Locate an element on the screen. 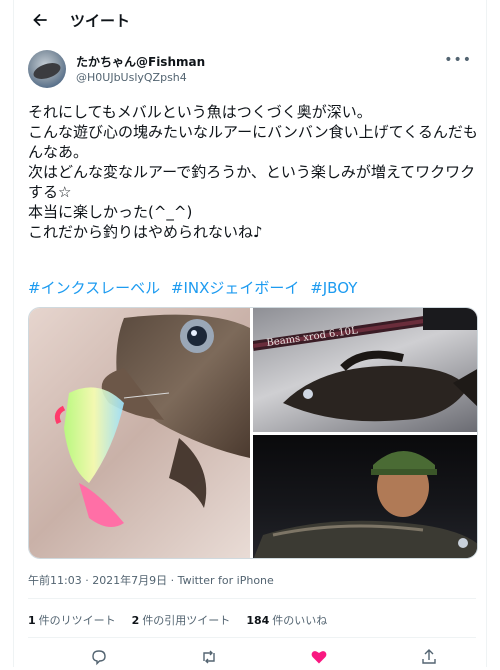  tweet-timestamp: 午前11:03 · 2021年7月9日 · Twitter for iPhone is located at coordinates (151, 580).